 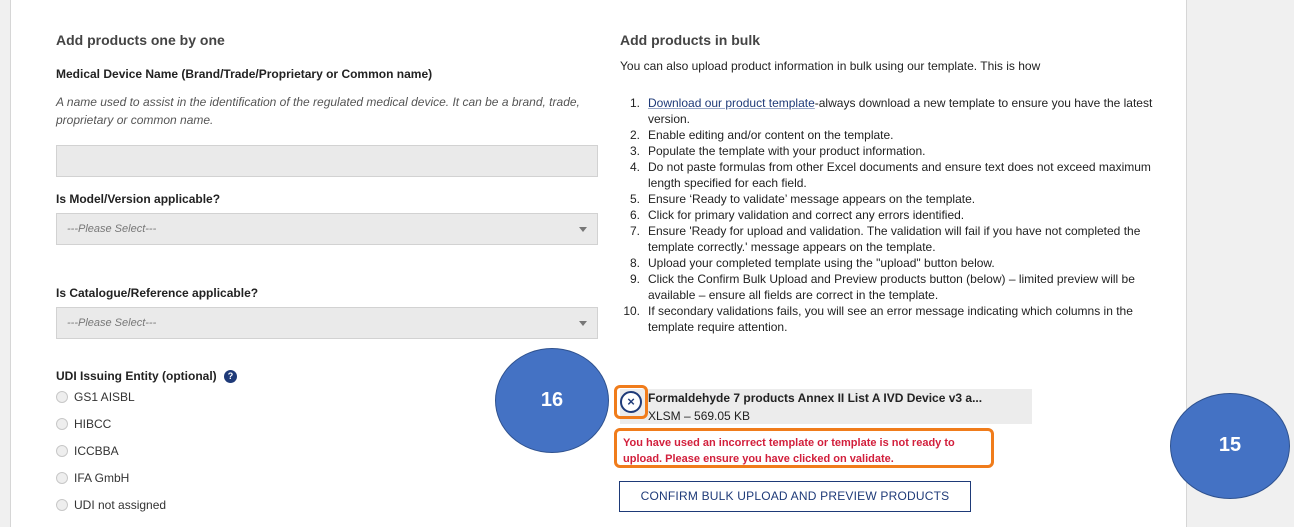 I want to click on udi-entity-label-text: UDI Issuing Entity (optional), so click(x=136, y=376).